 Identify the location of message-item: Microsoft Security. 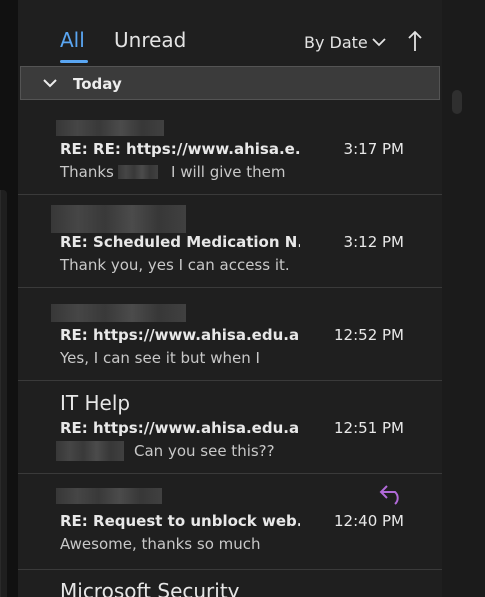
(230, 583).